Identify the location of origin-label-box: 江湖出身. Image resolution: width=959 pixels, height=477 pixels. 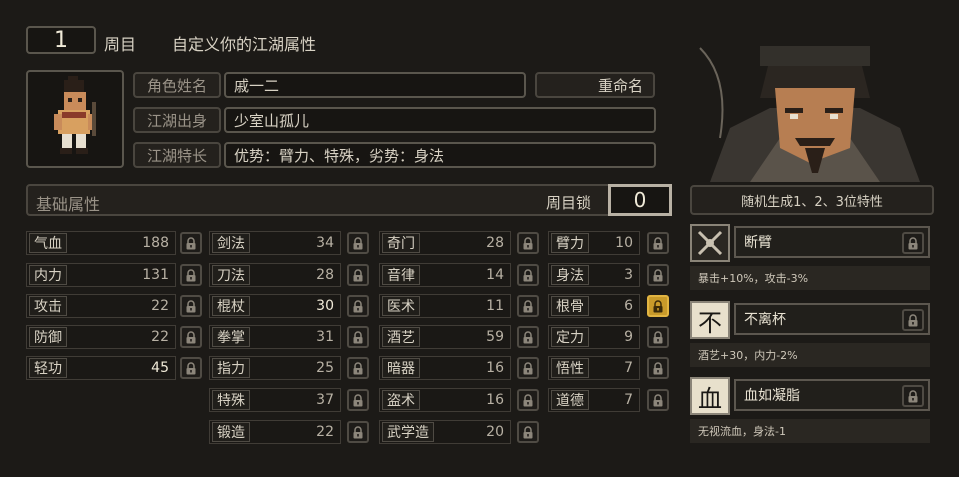
(177, 120).